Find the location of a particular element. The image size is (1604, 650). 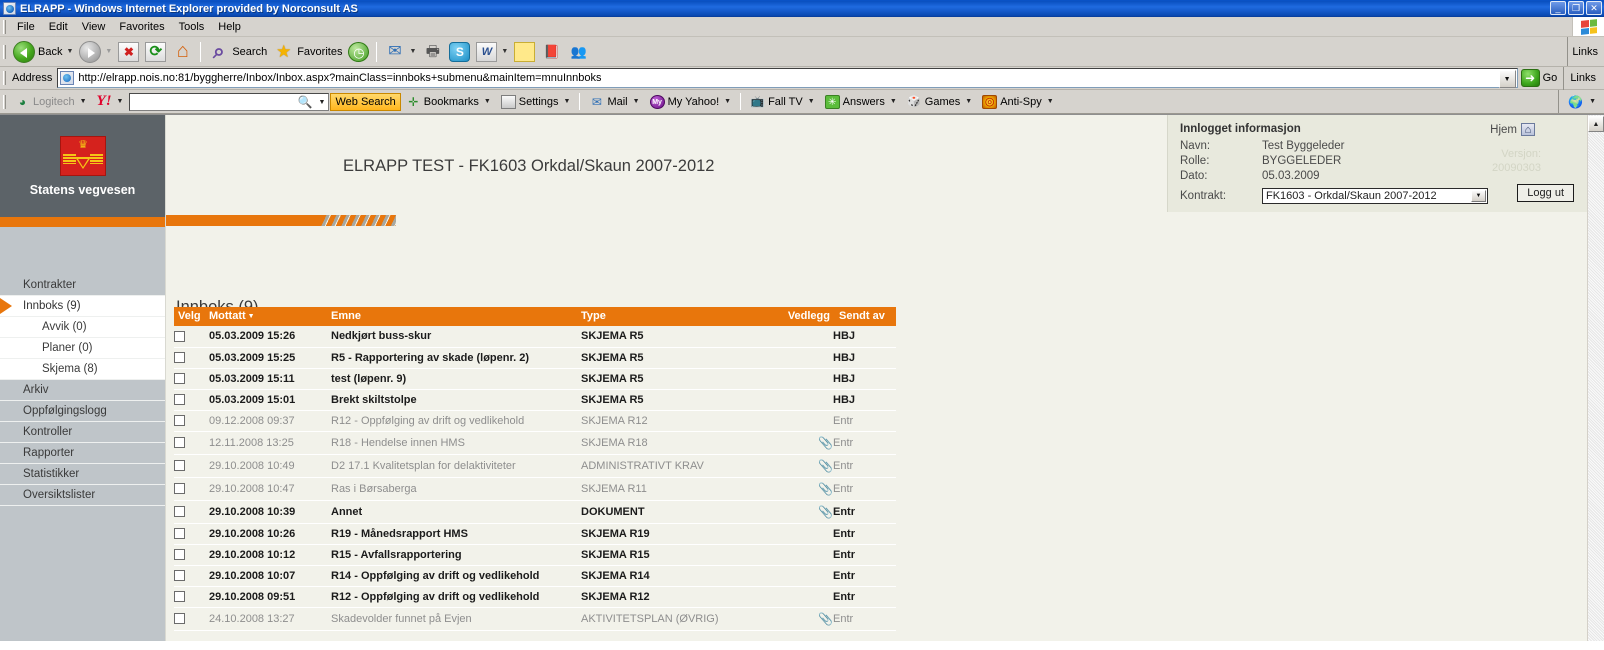

cell-emne: R19 - Månedsrapport HMS is located at coordinates (456, 533).